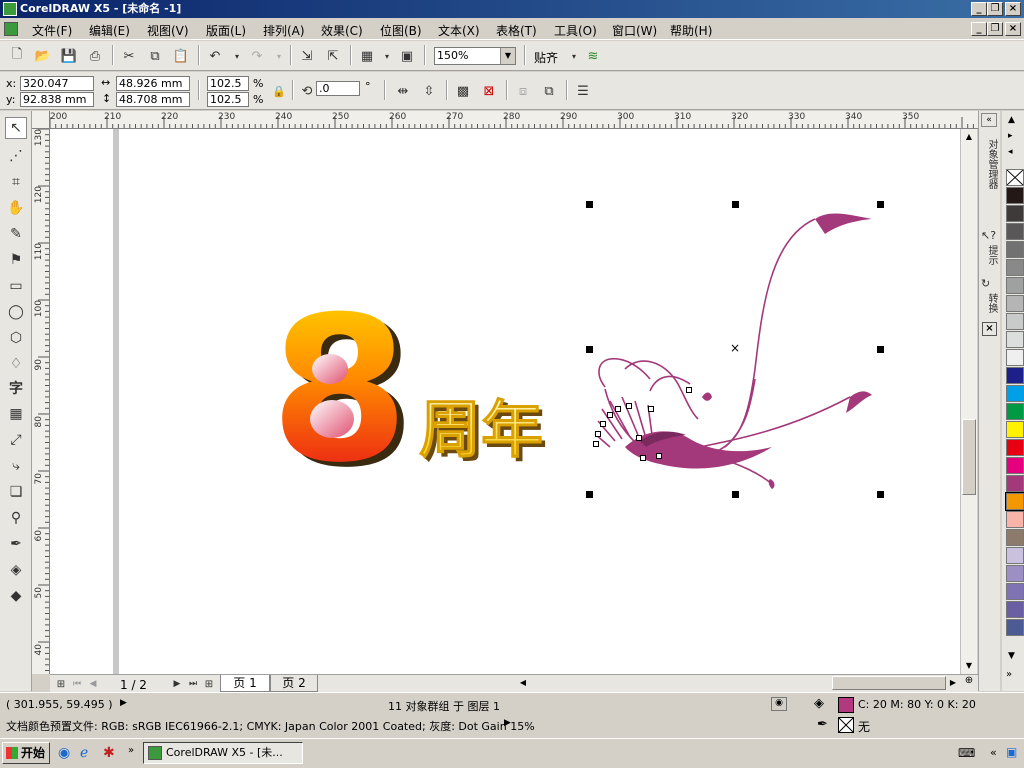 The image size is (1024, 768). Describe the element at coordinates (16, 440) in the screenshot. I see `dimension-tool-icon: ⤢` at that location.